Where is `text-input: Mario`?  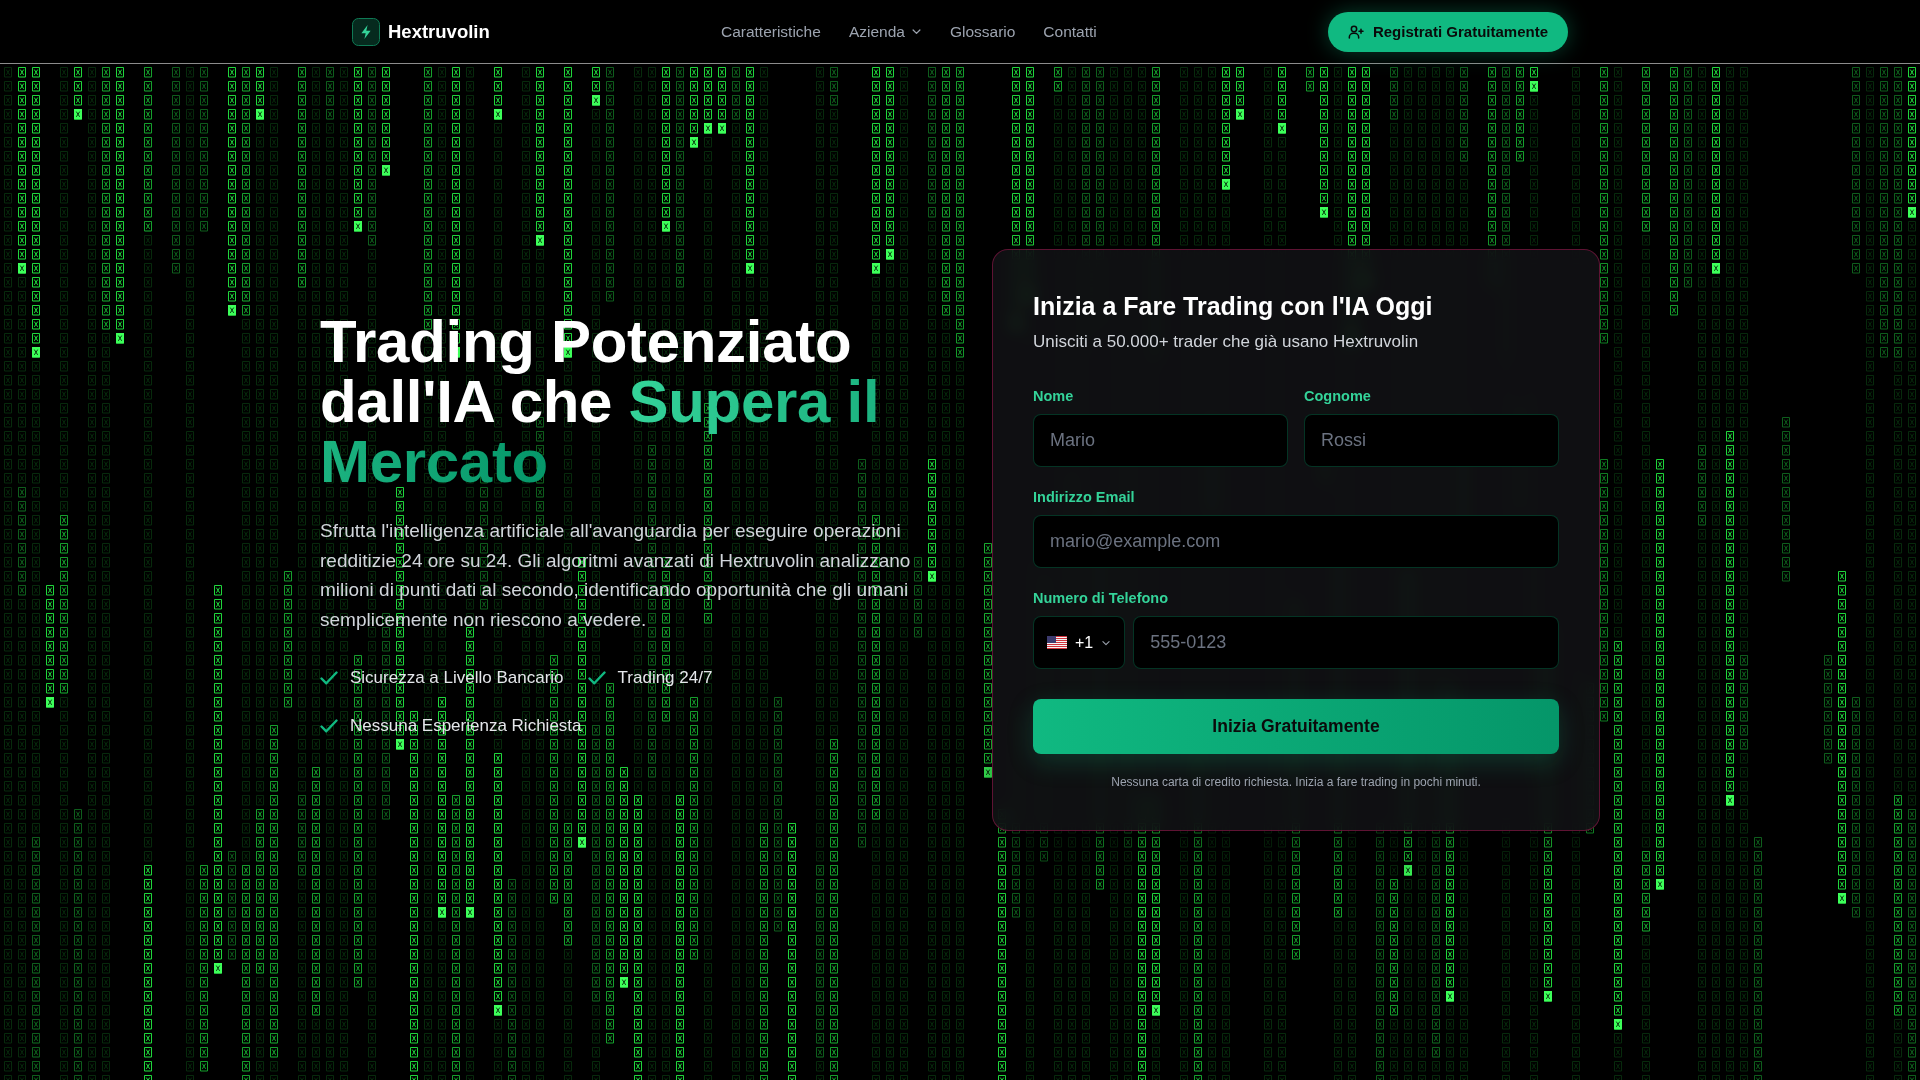 text-input: Mario is located at coordinates (1160, 440).